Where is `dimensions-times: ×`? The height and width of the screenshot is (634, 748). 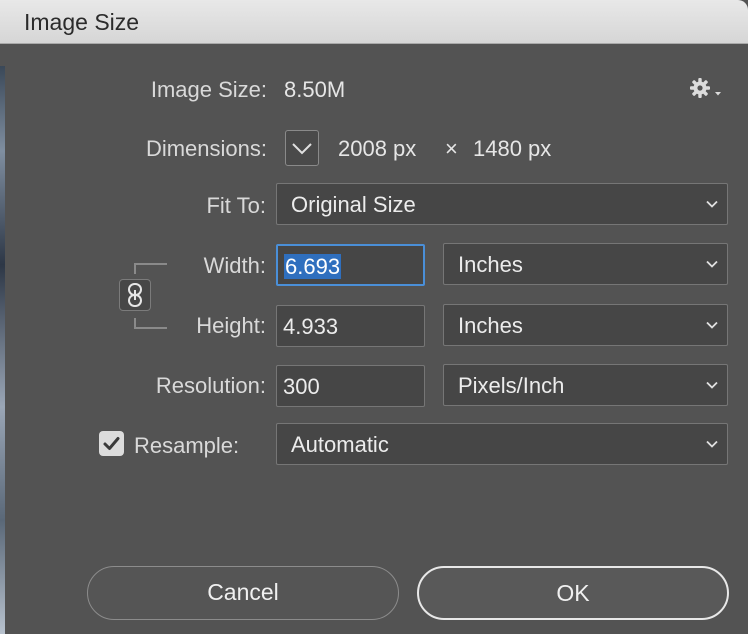 dimensions-times: × is located at coordinates (451, 148).